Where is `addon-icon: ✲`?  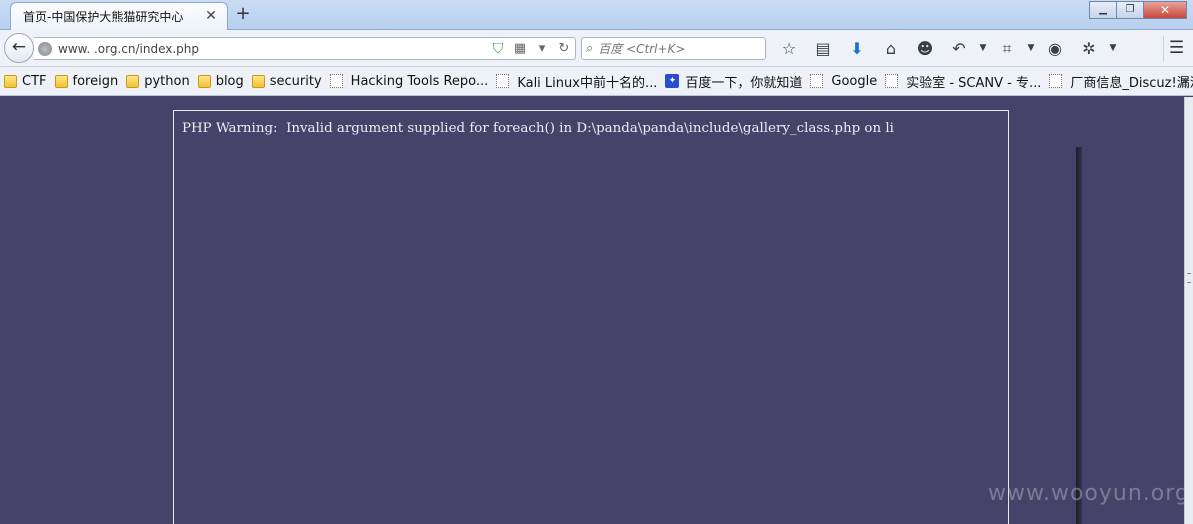 addon-icon: ✲ is located at coordinates (1089, 49).